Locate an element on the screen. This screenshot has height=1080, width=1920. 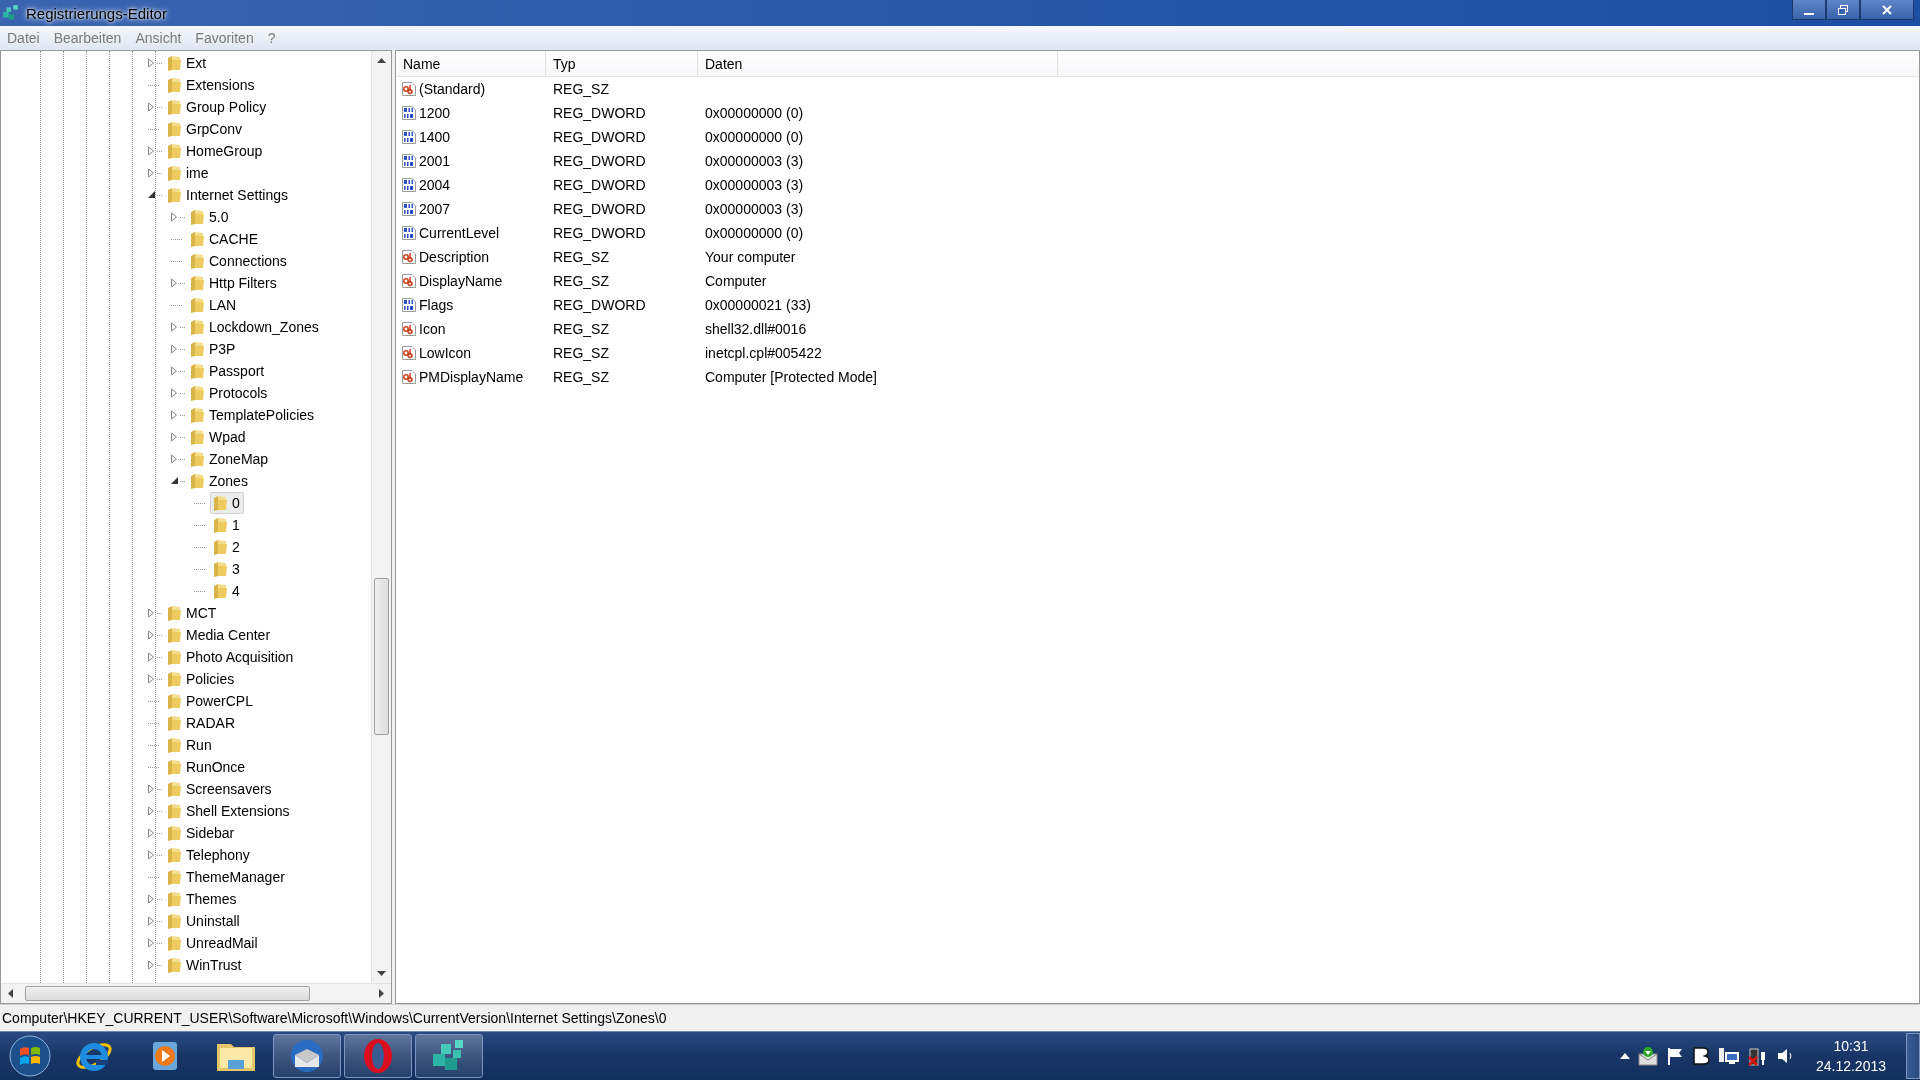
tree-item: P3P is located at coordinates (213, 349).